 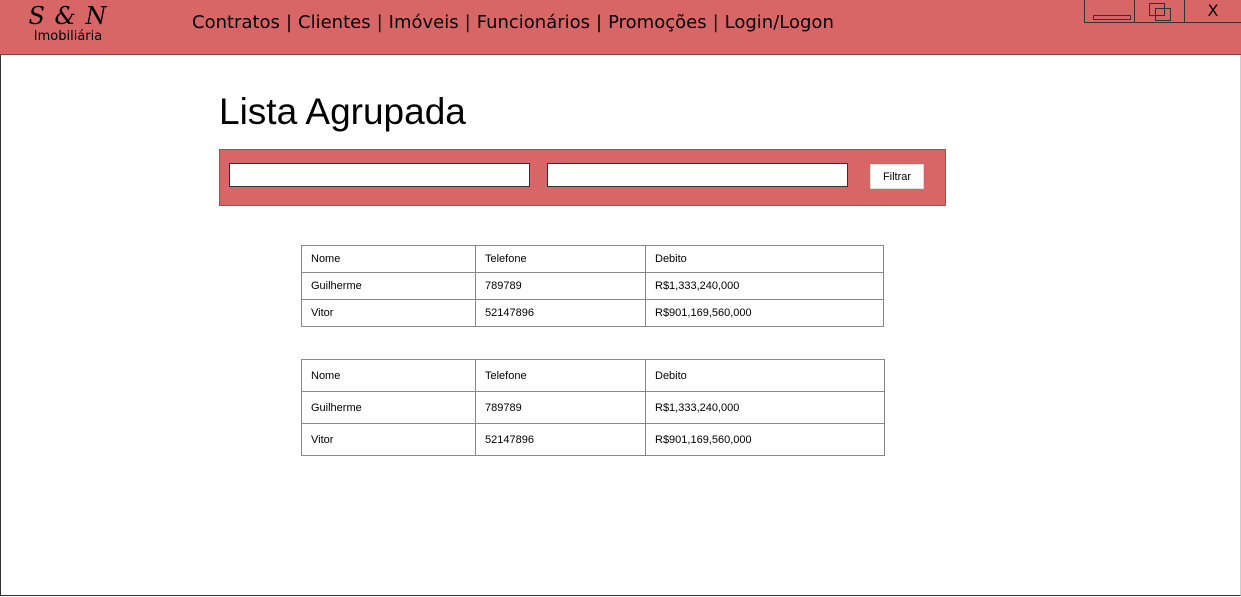 I want to click on restore-icon-back, so click(x=1163, y=14).